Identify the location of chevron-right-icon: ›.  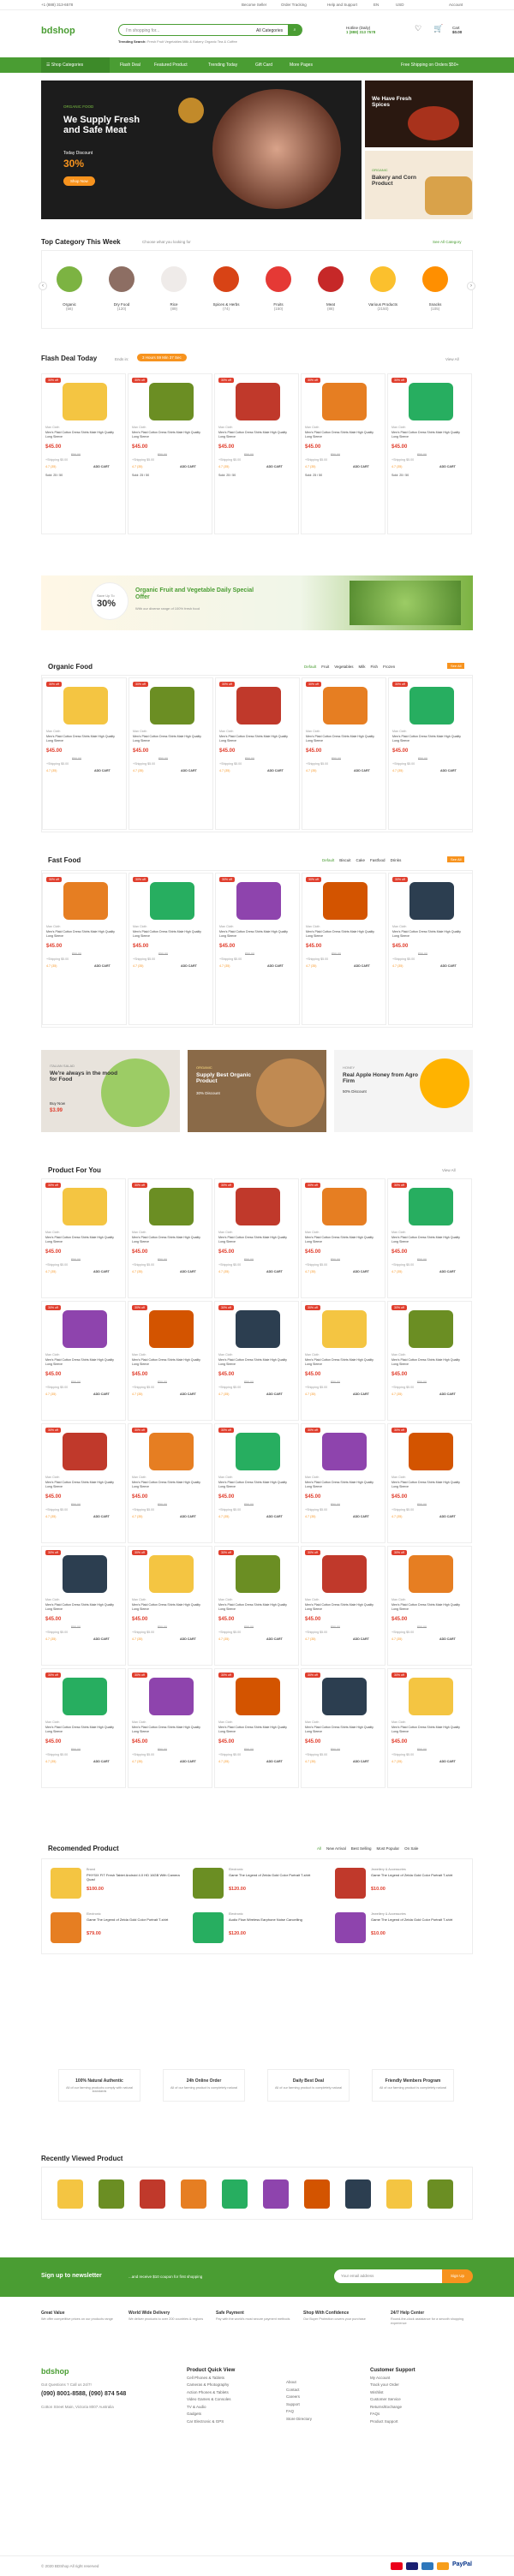
(471, 286).